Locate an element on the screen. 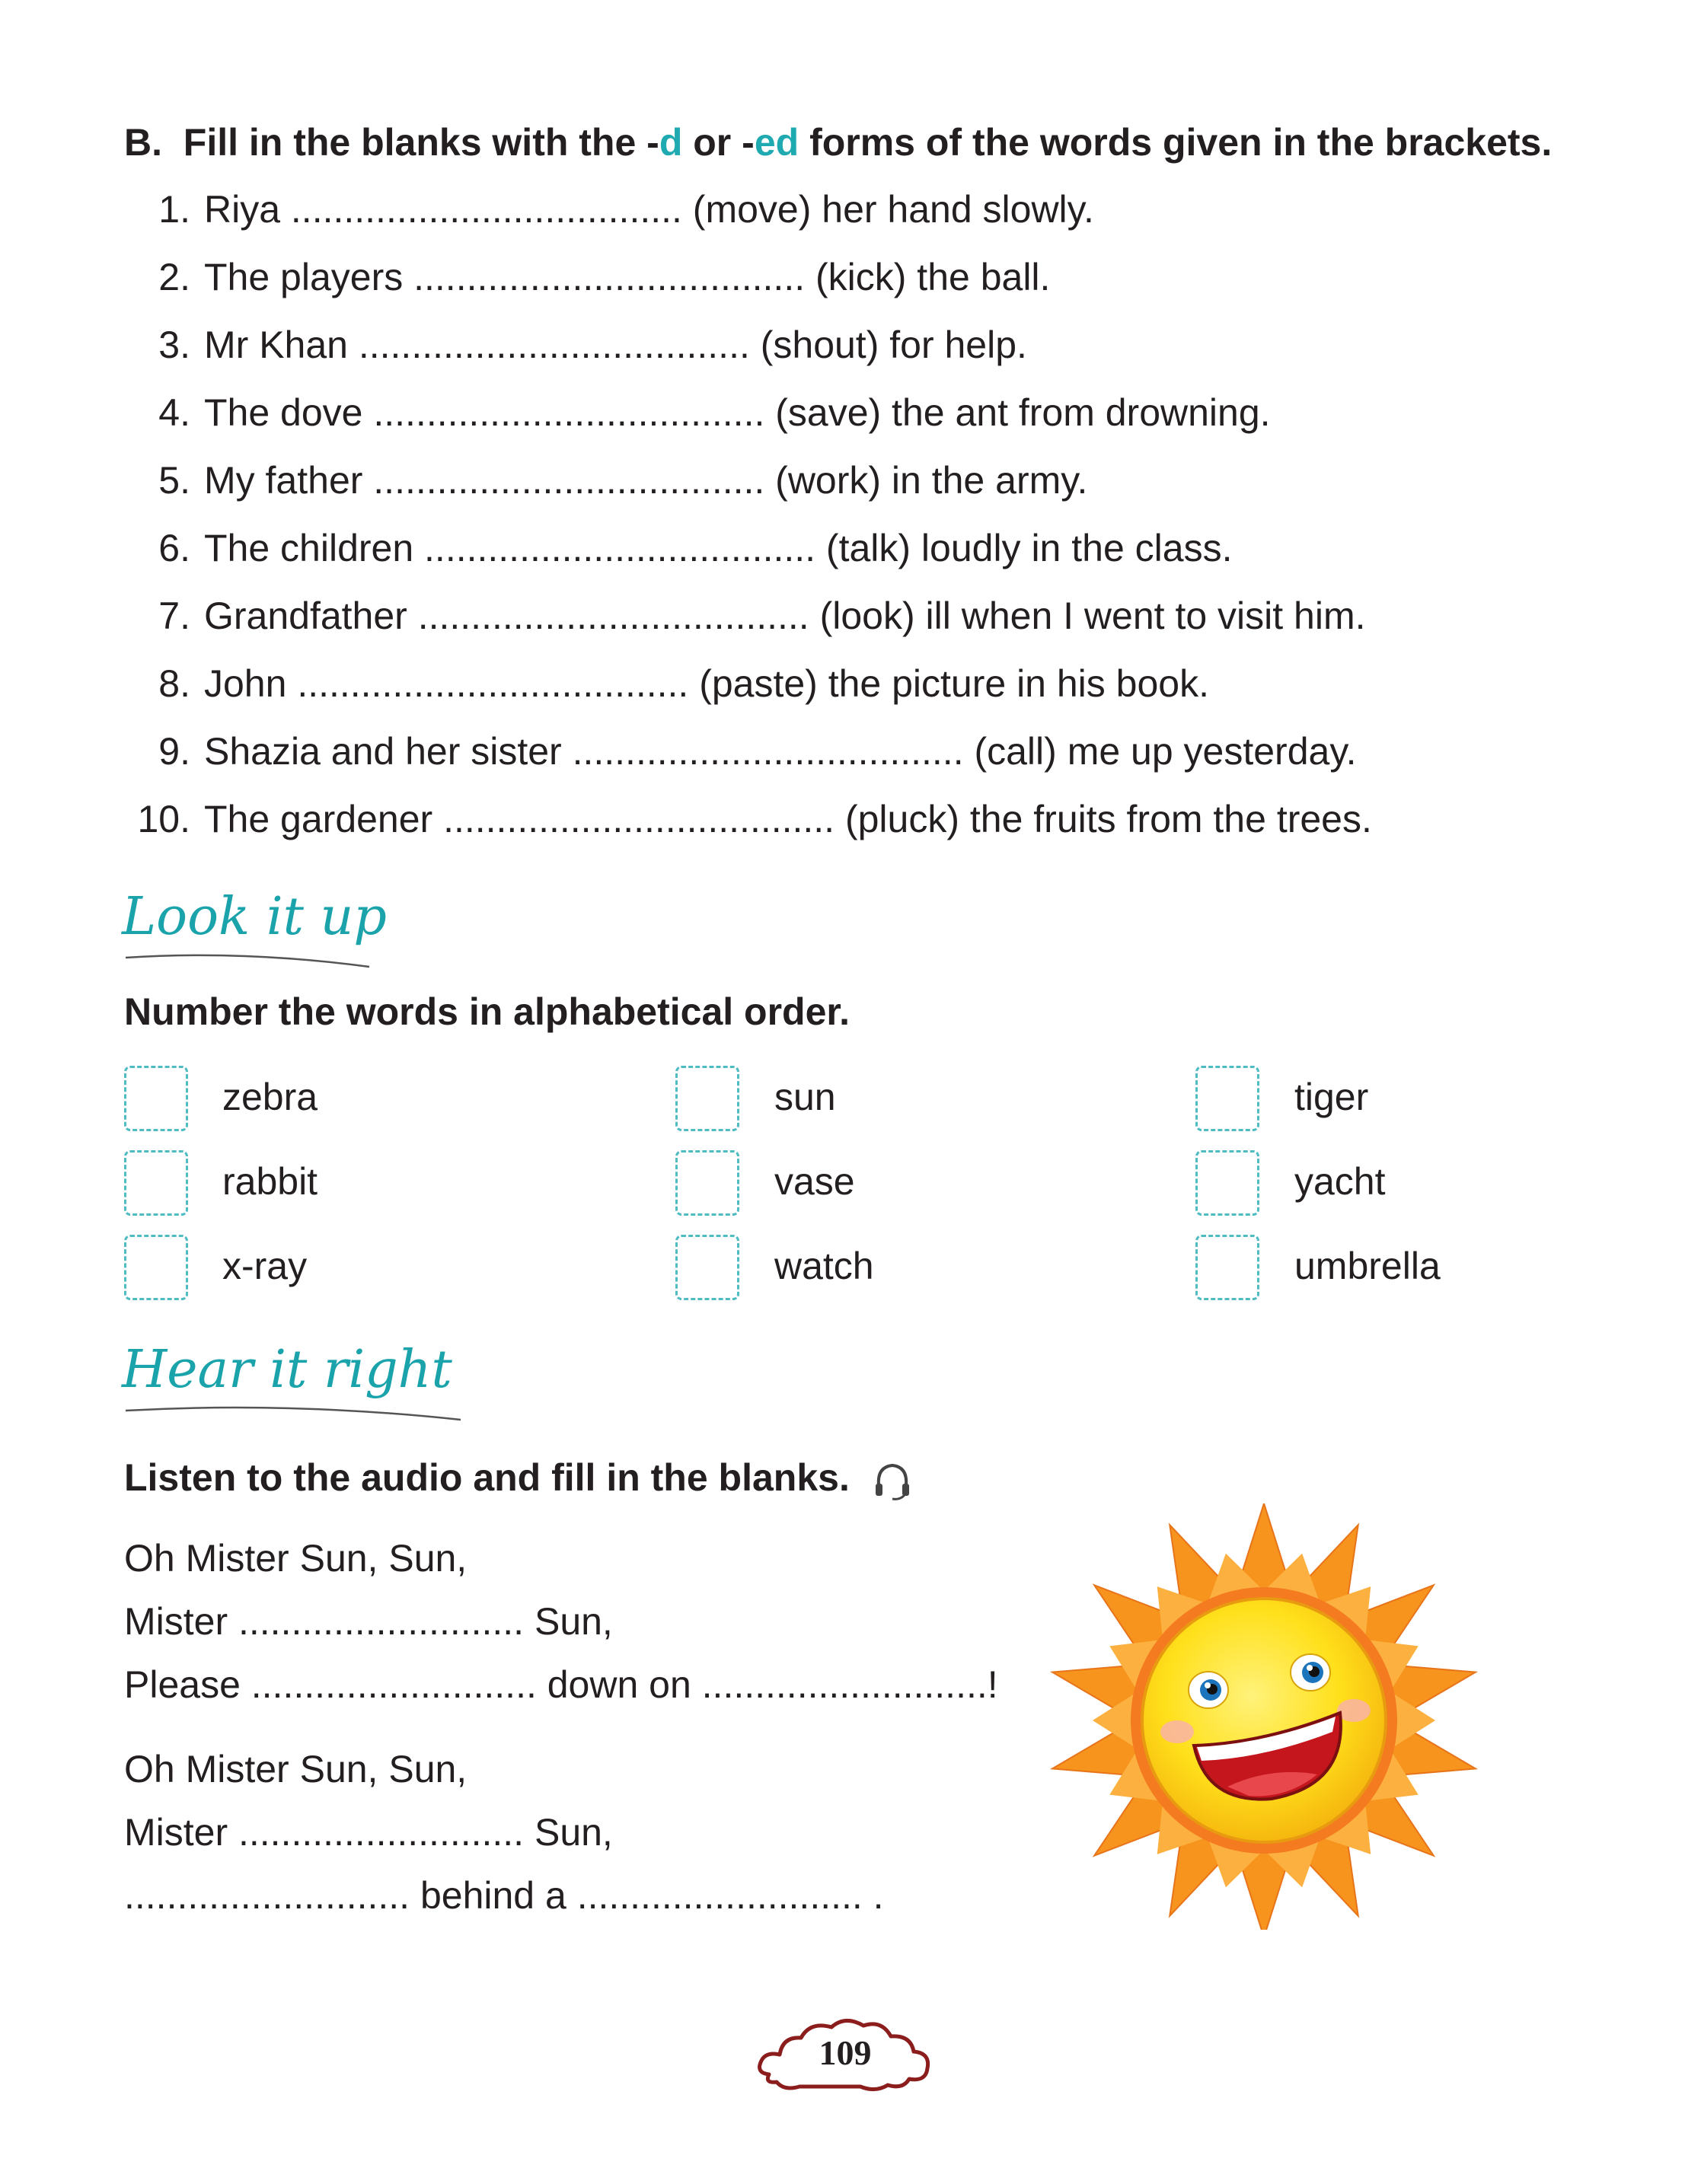 The width and height of the screenshot is (1701, 2184). suffix-ed: ed is located at coordinates (776, 142).